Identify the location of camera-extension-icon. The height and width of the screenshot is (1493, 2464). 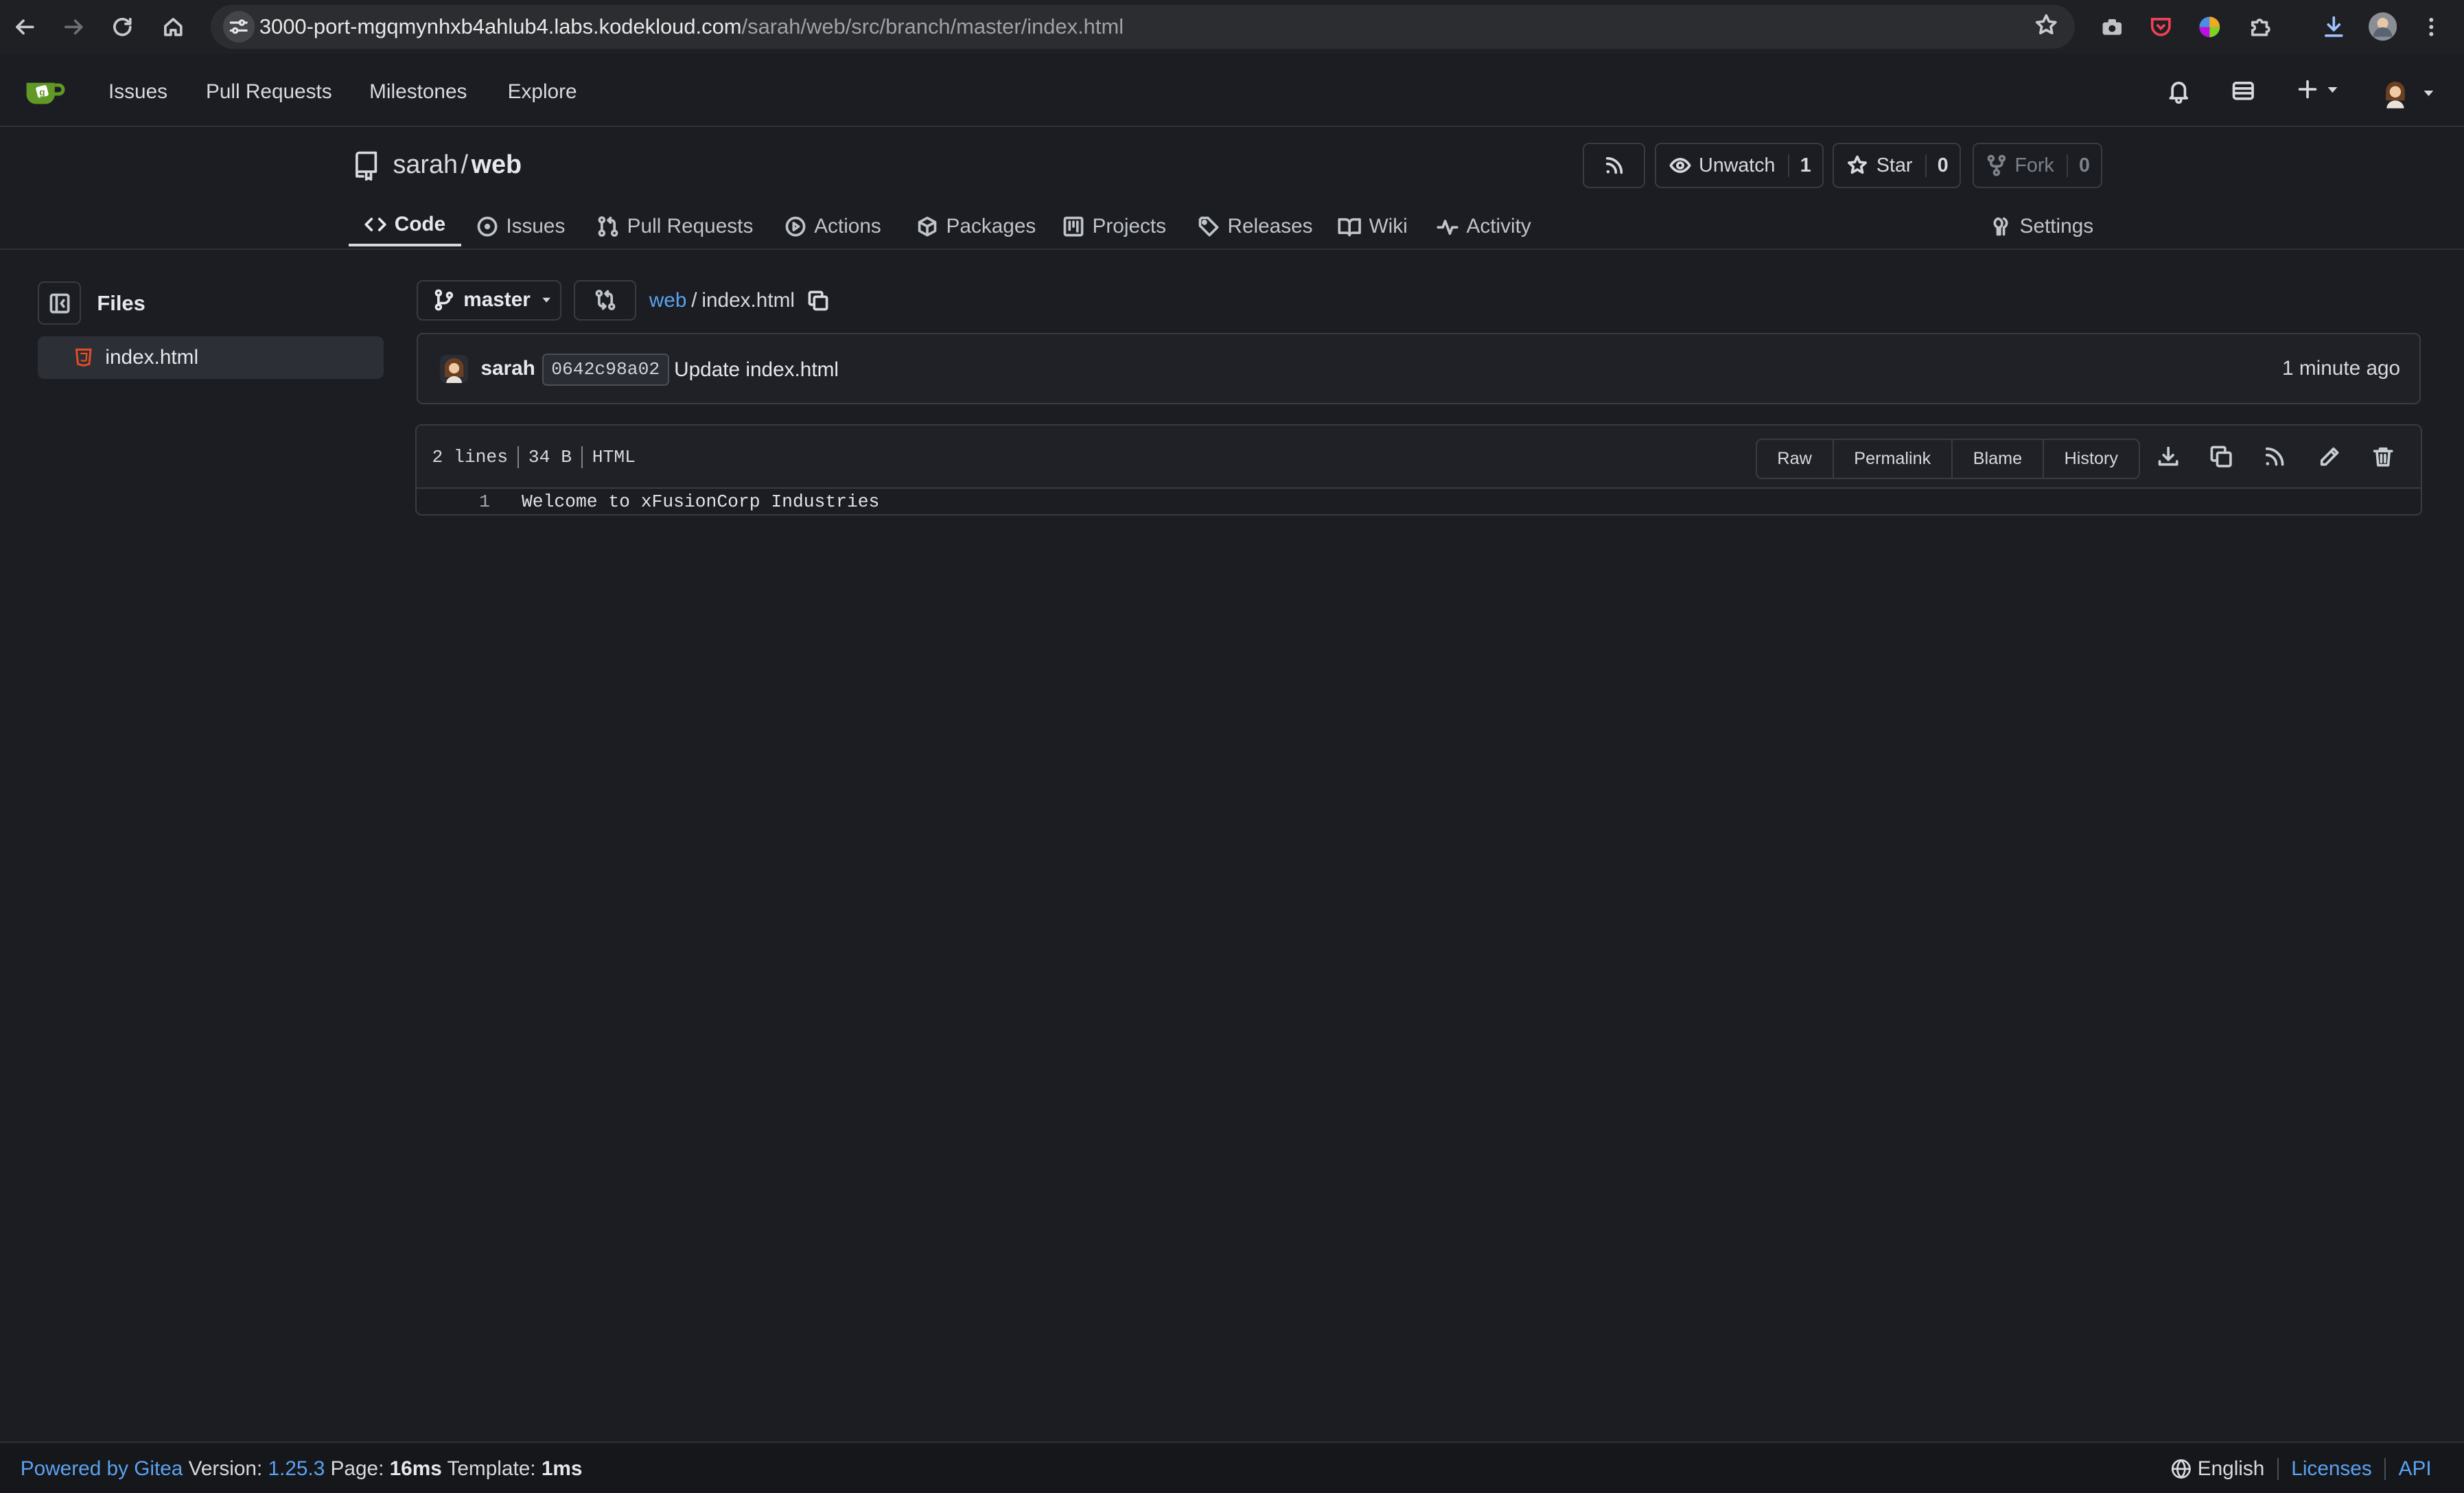
(2112, 26).